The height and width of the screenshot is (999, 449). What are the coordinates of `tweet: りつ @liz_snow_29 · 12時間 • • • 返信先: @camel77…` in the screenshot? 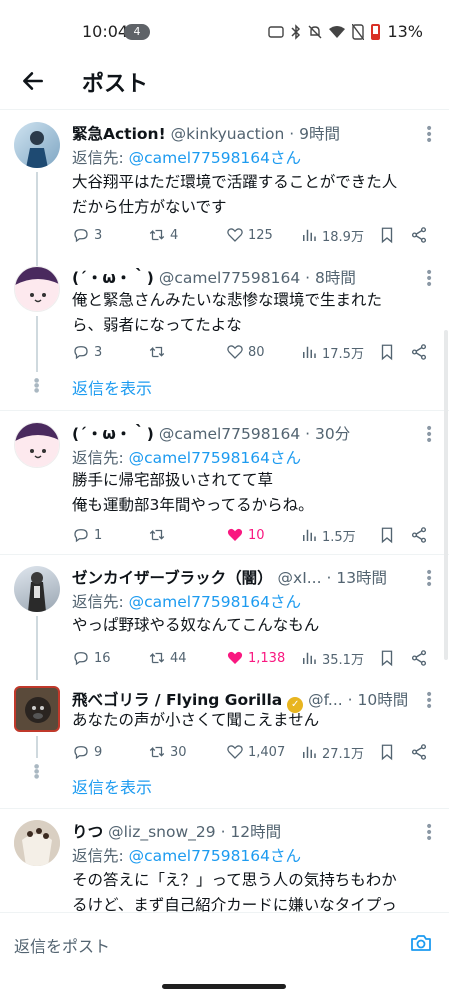 It's located at (224, 861).